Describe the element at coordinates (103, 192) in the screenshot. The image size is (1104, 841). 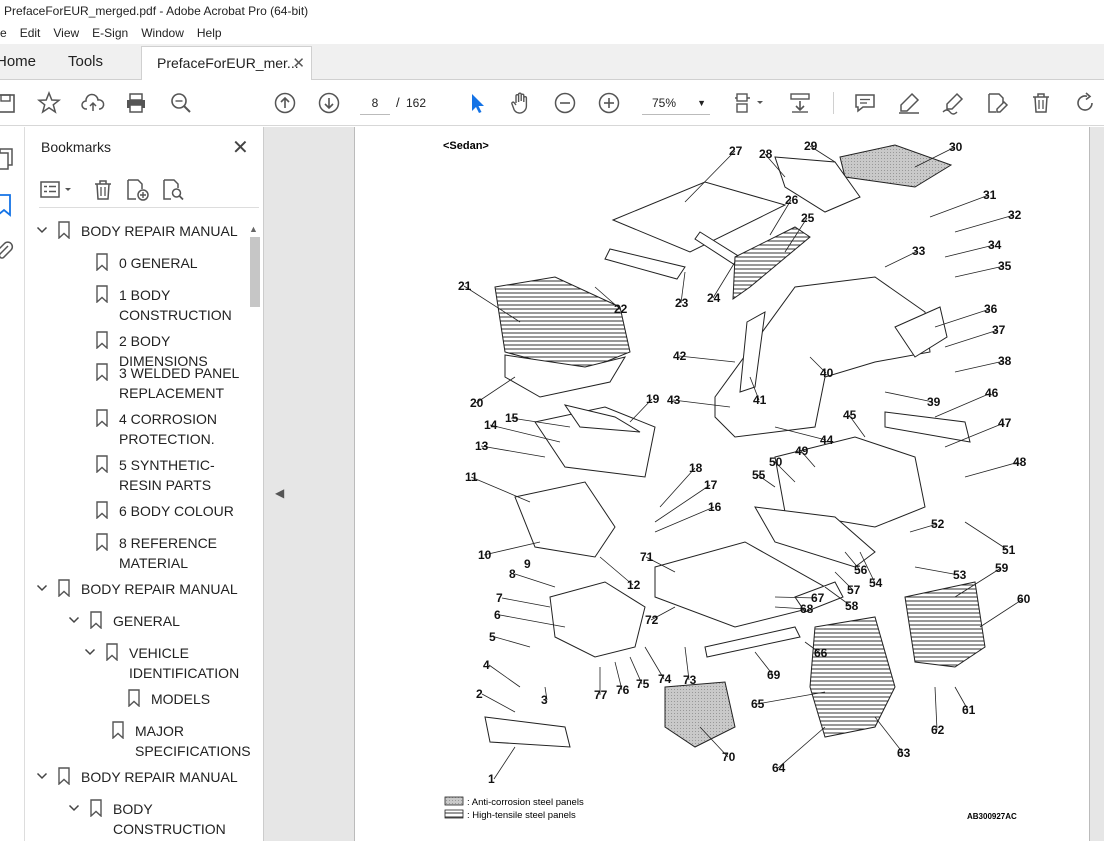
I see `delete-bookmark-icon` at that location.